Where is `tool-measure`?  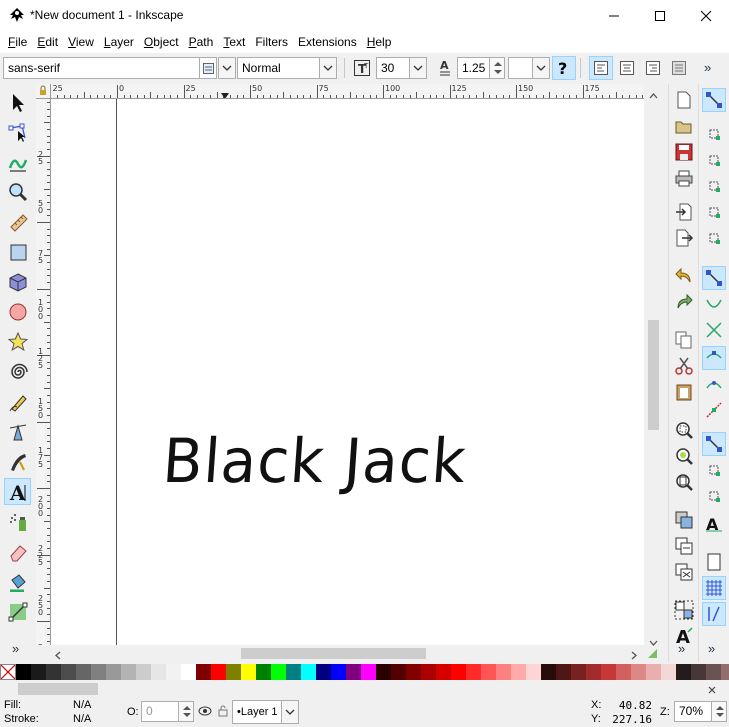 tool-measure is located at coordinates (17, 221).